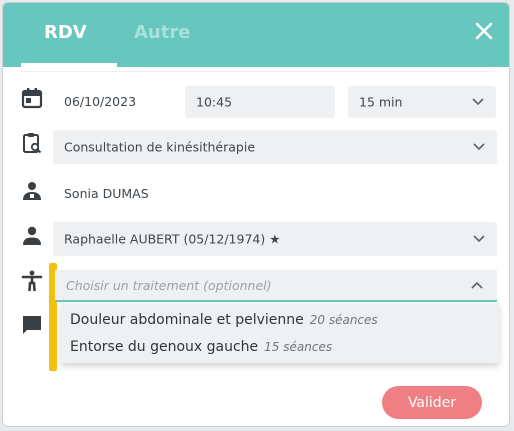  I want to click on patient-select: Raphaelle AUBERT (05/12/1974) ★, so click(275, 239).